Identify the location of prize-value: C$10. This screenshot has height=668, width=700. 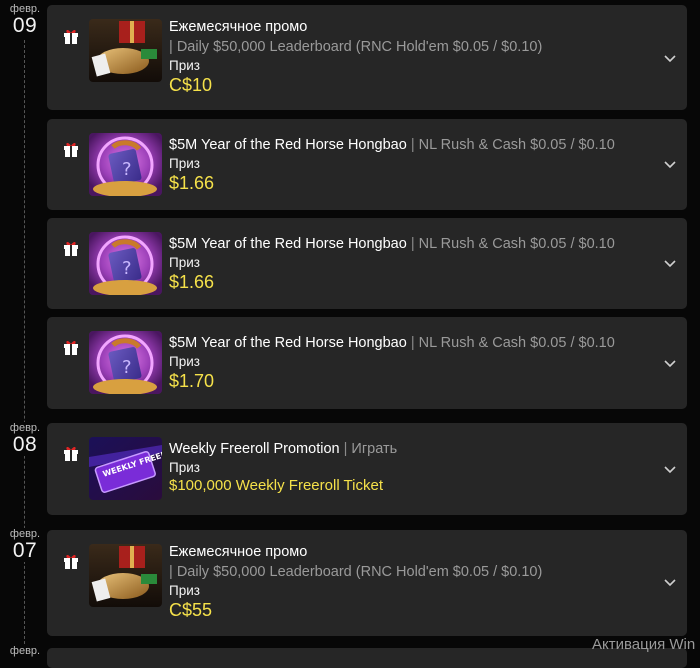
(191, 85).